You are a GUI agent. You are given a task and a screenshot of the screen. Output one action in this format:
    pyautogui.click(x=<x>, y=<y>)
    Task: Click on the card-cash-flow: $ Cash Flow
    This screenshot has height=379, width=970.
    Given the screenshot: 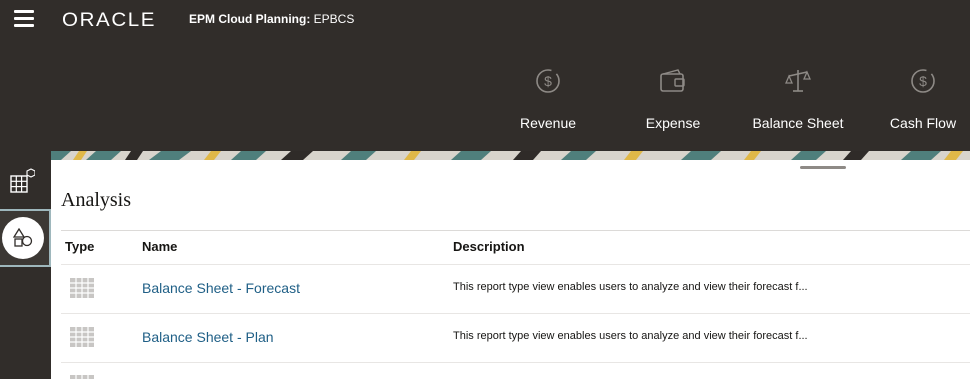 What is the action you would take?
    pyautogui.click(x=919, y=102)
    